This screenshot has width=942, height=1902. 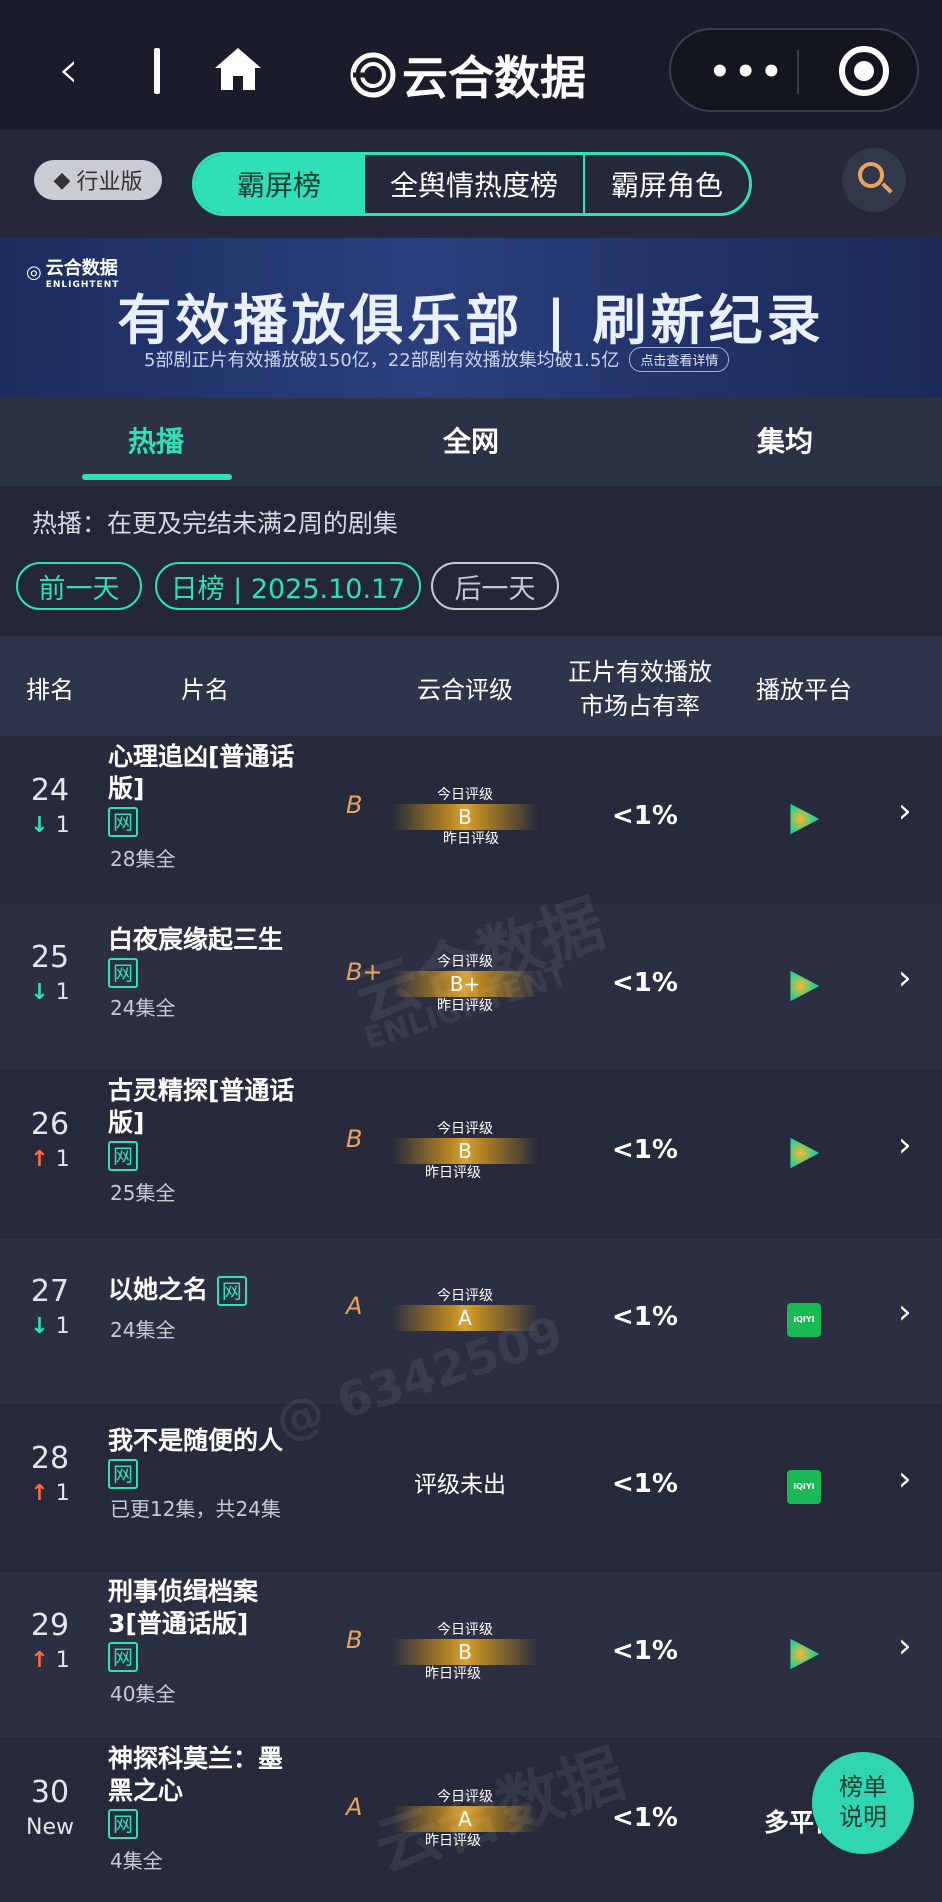 I want to click on rank-change: ↑ 1, so click(x=50, y=1493).